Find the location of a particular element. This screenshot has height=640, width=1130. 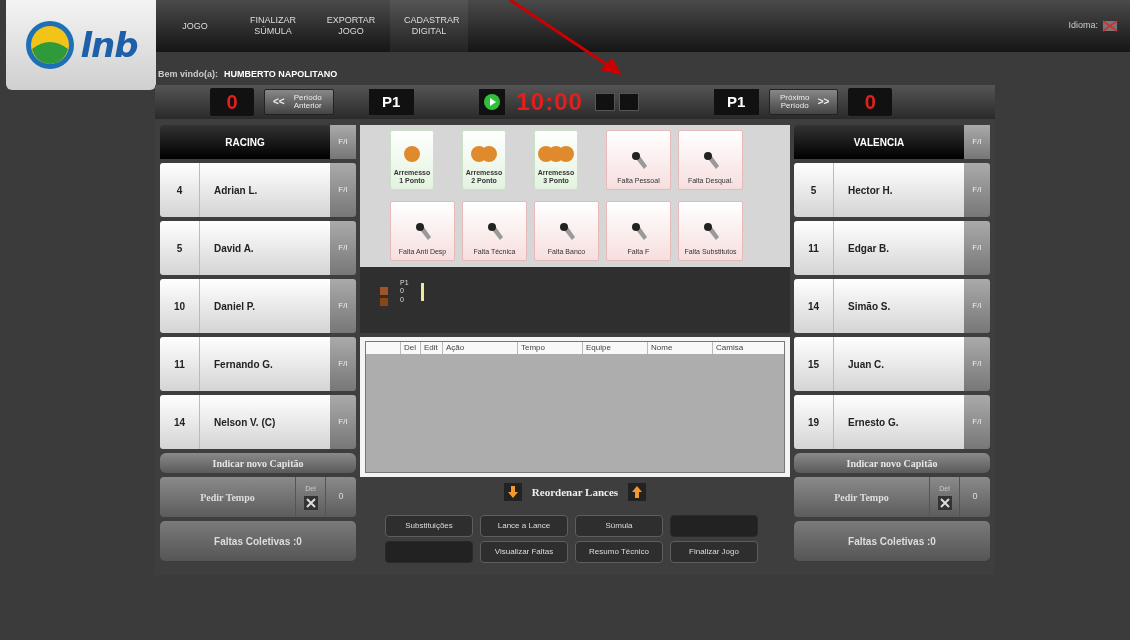

user-name: HUMBERTO NAPOLITANO is located at coordinates (281, 74).